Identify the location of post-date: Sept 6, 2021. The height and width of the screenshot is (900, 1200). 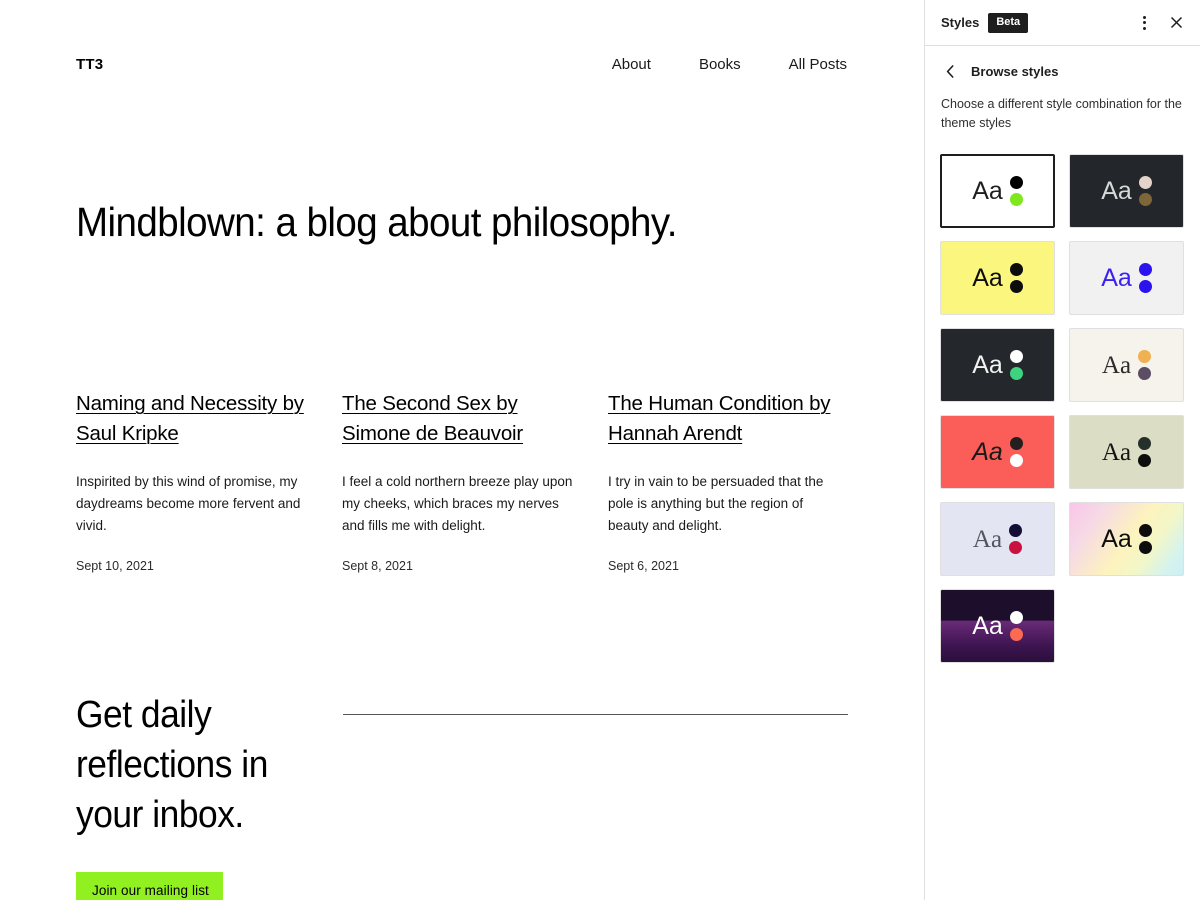
(643, 566).